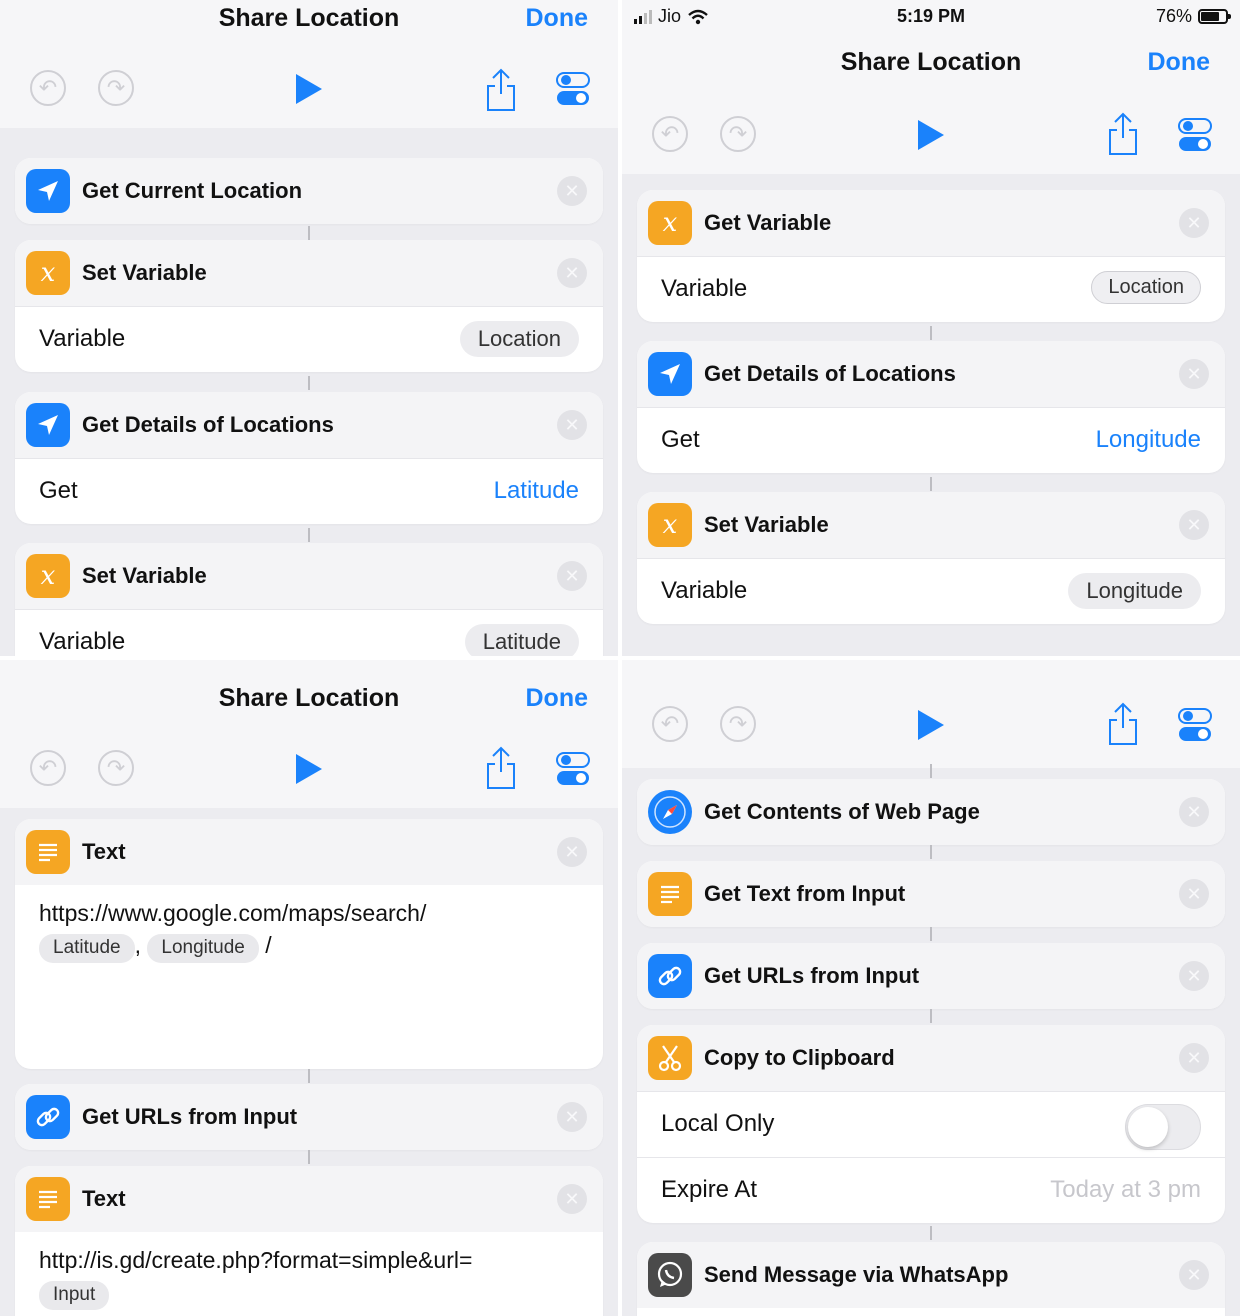 The image size is (1240, 1316). Describe the element at coordinates (931, 1190) in the screenshot. I see `parameter-row: Expire At Today at 3 pm` at that location.